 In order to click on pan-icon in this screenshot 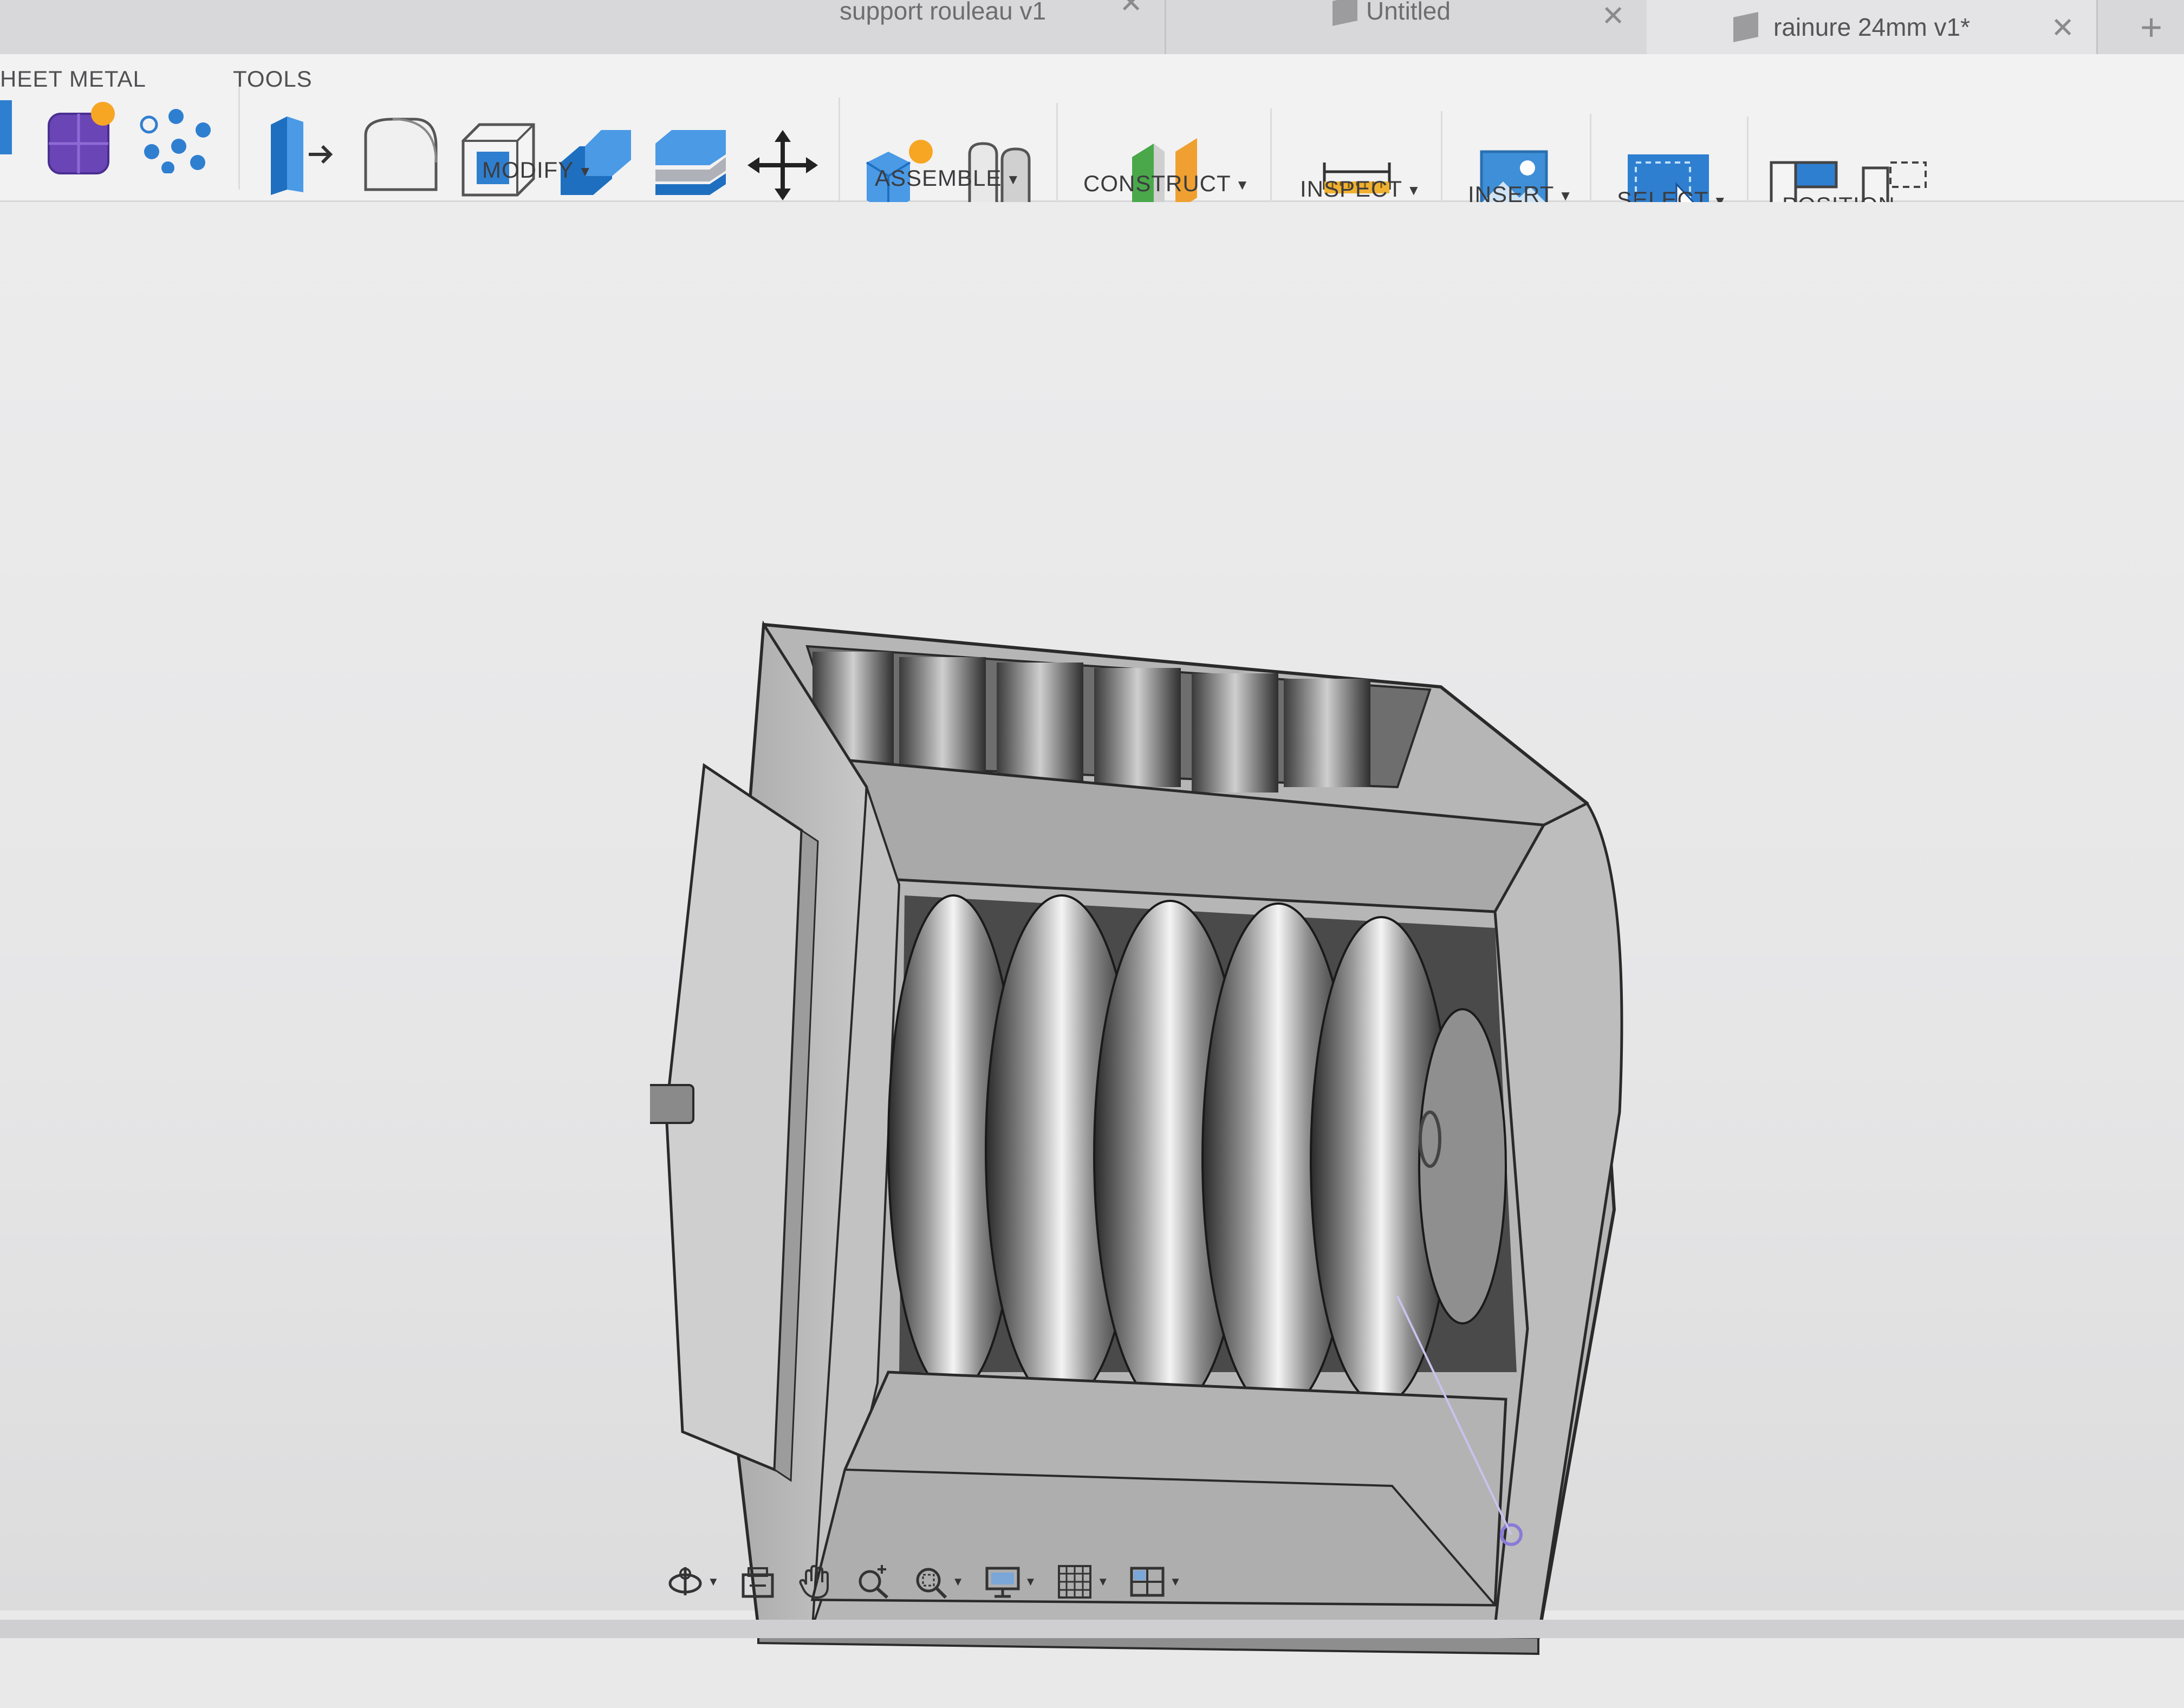, I will do `click(814, 1582)`.